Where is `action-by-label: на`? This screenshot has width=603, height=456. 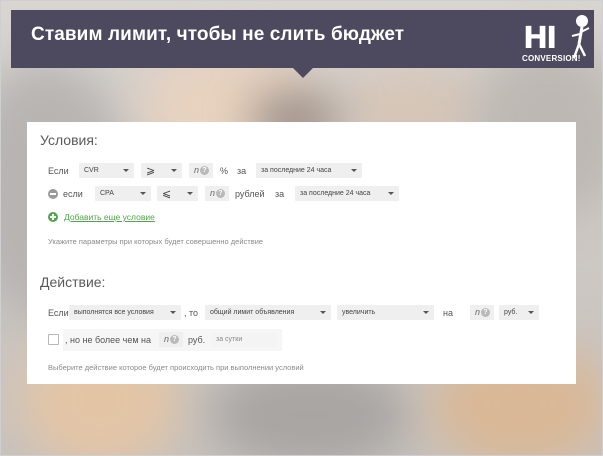 action-by-label: на is located at coordinates (448, 313).